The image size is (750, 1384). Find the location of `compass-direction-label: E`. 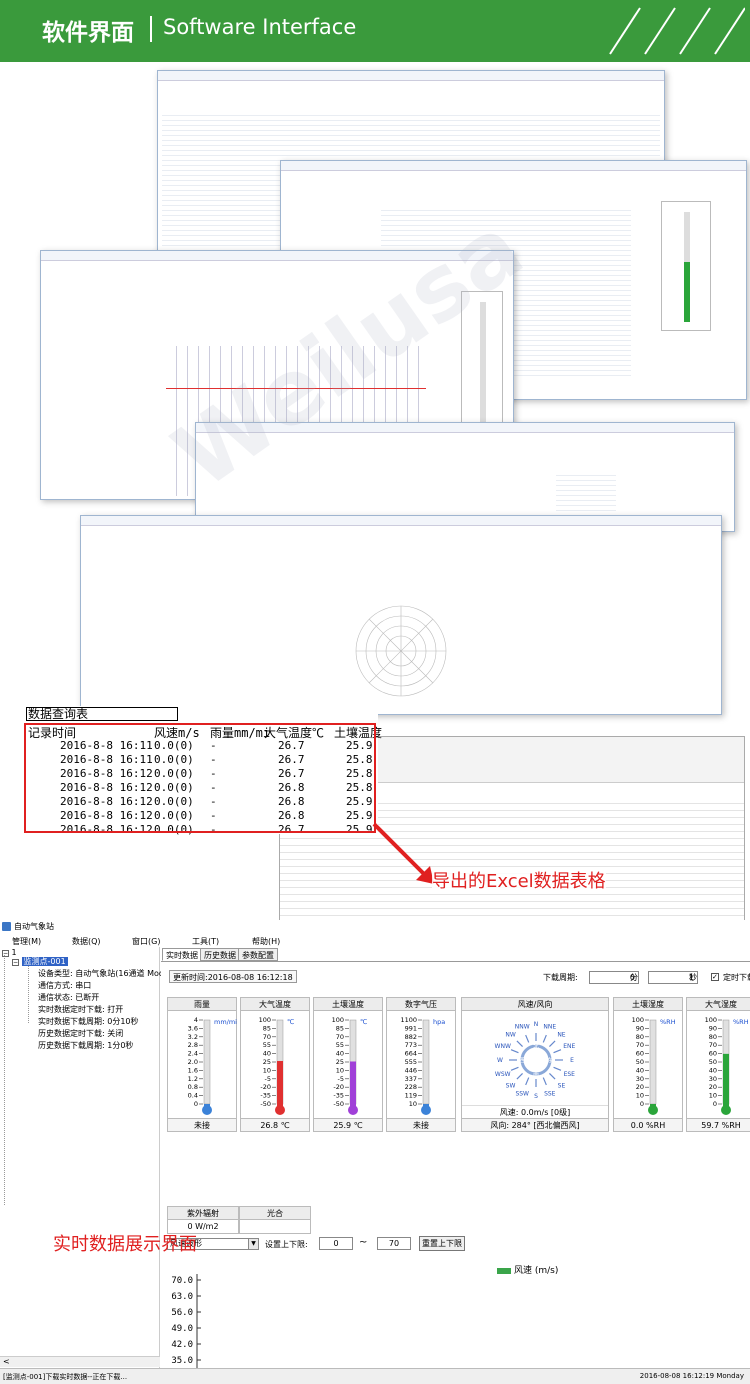

compass-direction-label: E is located at coordinates (572, 1060).